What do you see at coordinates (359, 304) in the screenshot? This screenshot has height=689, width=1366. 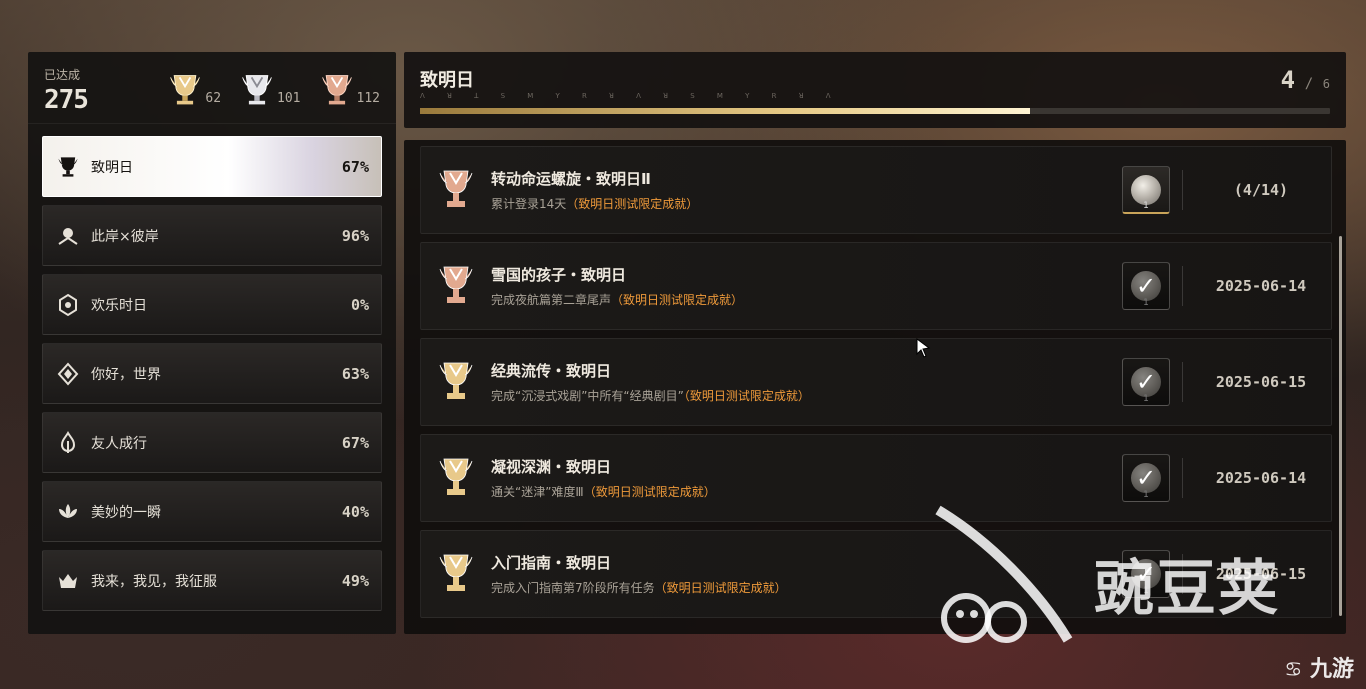 I see `category-percent: 0%` at bounding box center [359, 304].